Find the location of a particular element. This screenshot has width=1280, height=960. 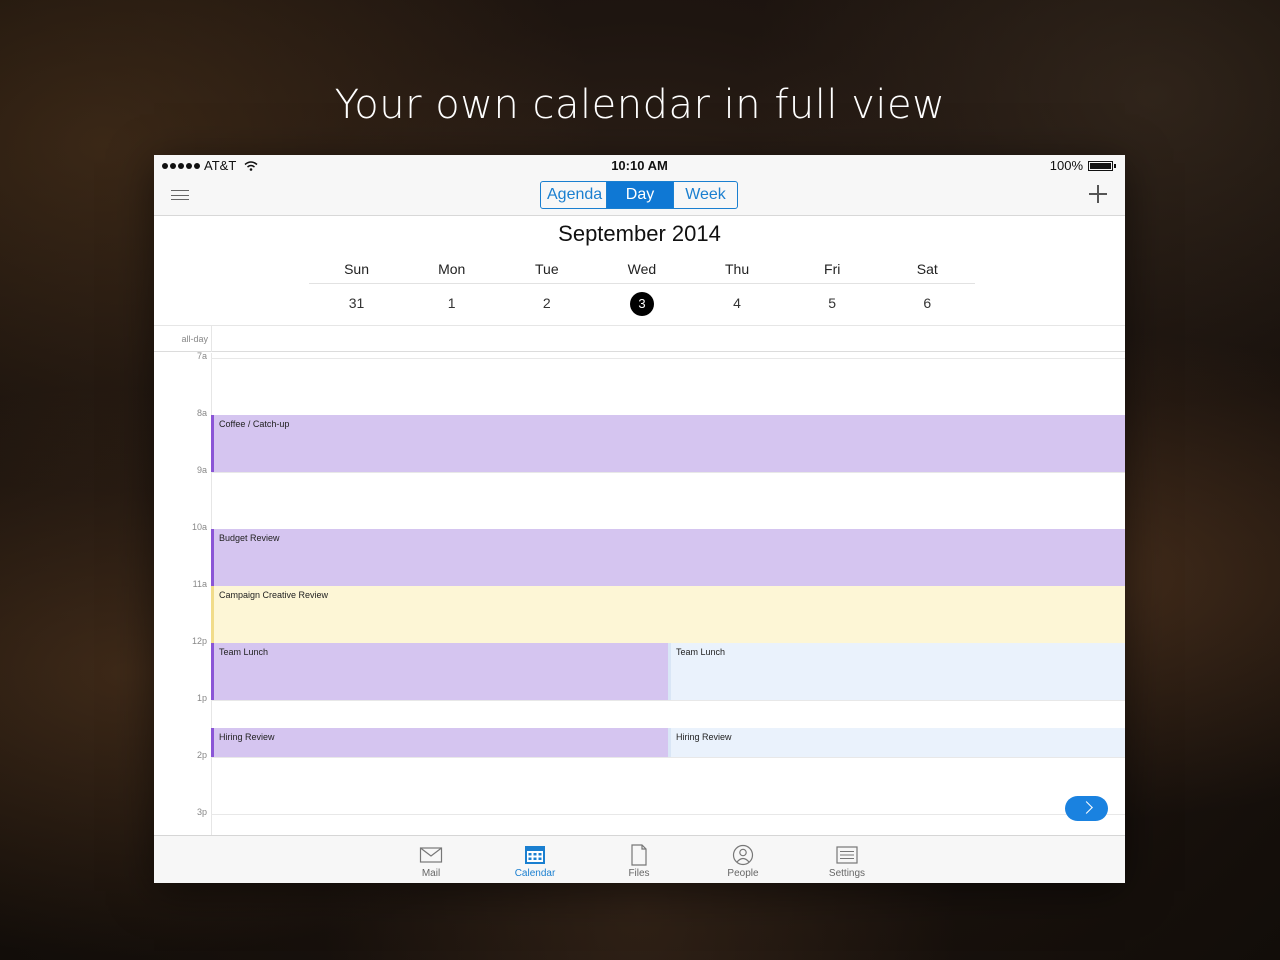

tab-label: People is located at coordinates (743, 873).